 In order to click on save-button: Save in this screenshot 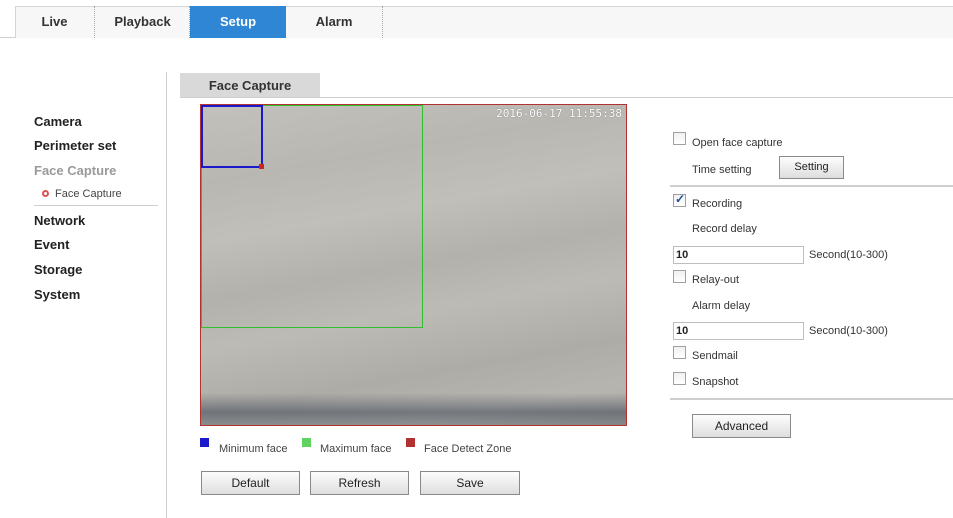, I will do `click(470, 483)`.